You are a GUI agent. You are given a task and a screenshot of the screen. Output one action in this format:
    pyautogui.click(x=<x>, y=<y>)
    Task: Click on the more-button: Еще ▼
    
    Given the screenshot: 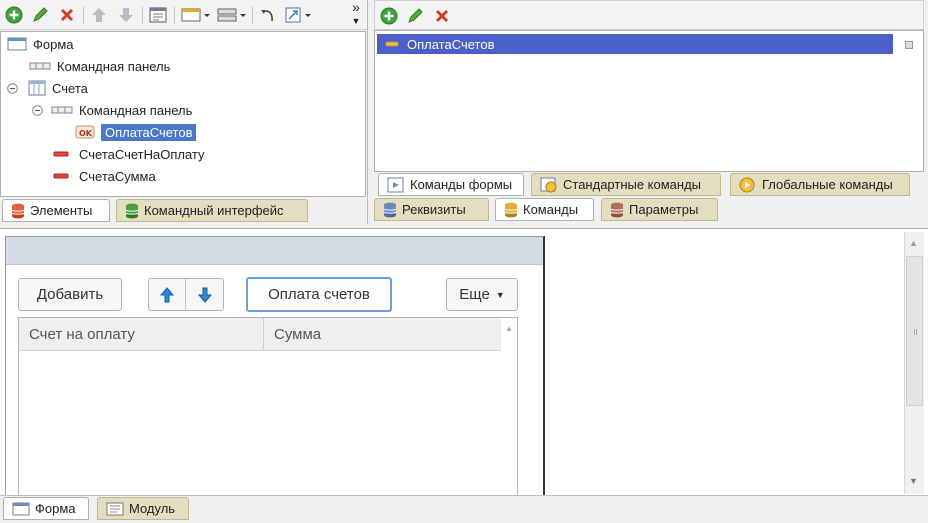 What is the action you would take?
    pyautogui.click(x=482, y=294)
    